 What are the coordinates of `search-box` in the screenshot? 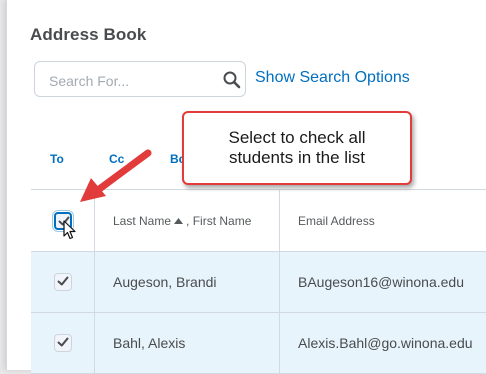 It's located at (140, 79).